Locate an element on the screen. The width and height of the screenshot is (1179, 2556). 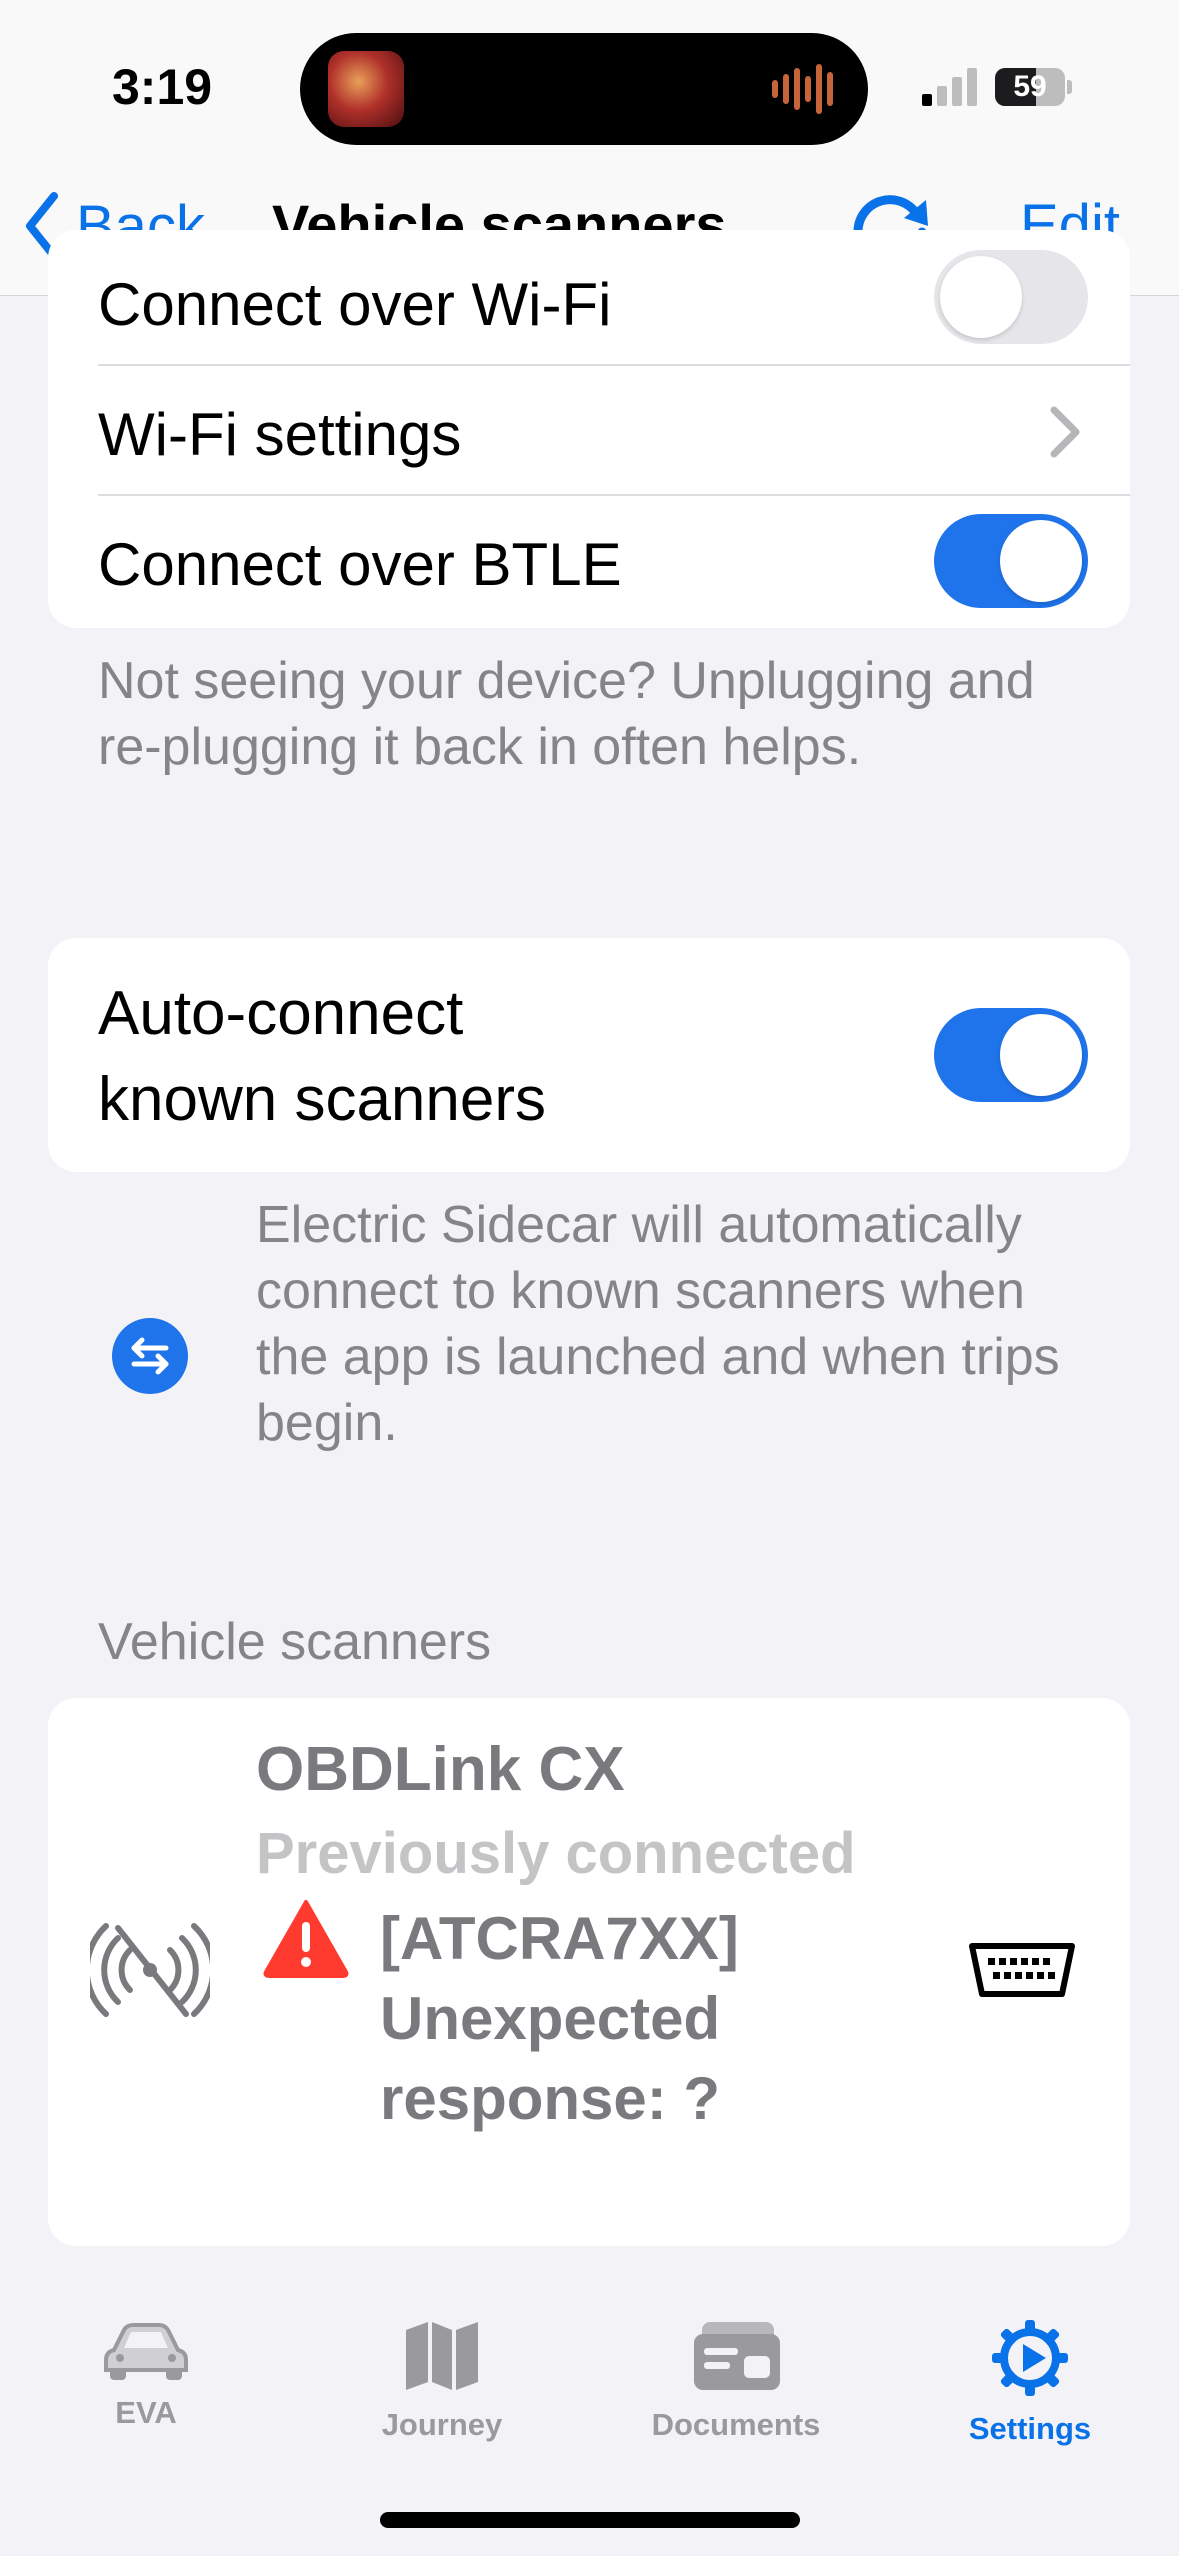
home-indicator is located at coordinates (590, 2520).